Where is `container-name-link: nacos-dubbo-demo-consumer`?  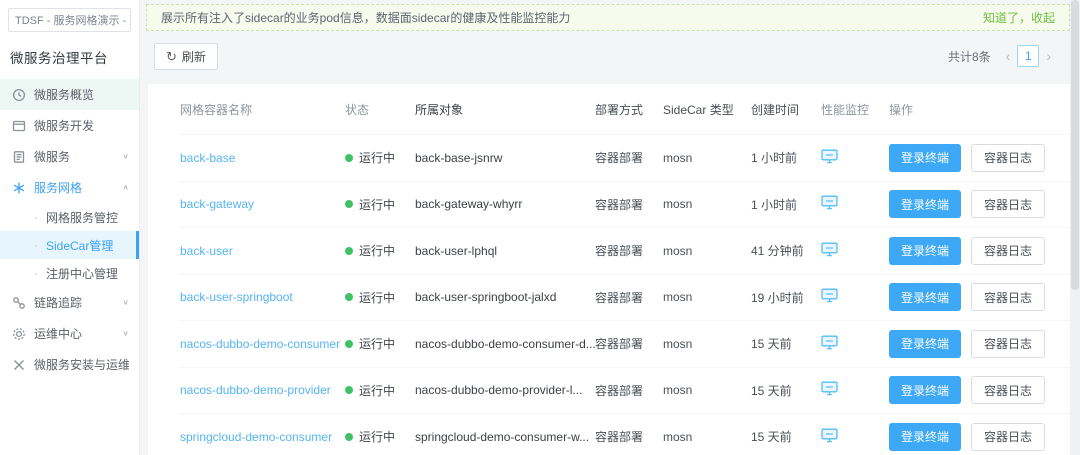 container-name-link: nacos-dubbo-demo-consumer is located at coordinates (260, 344).